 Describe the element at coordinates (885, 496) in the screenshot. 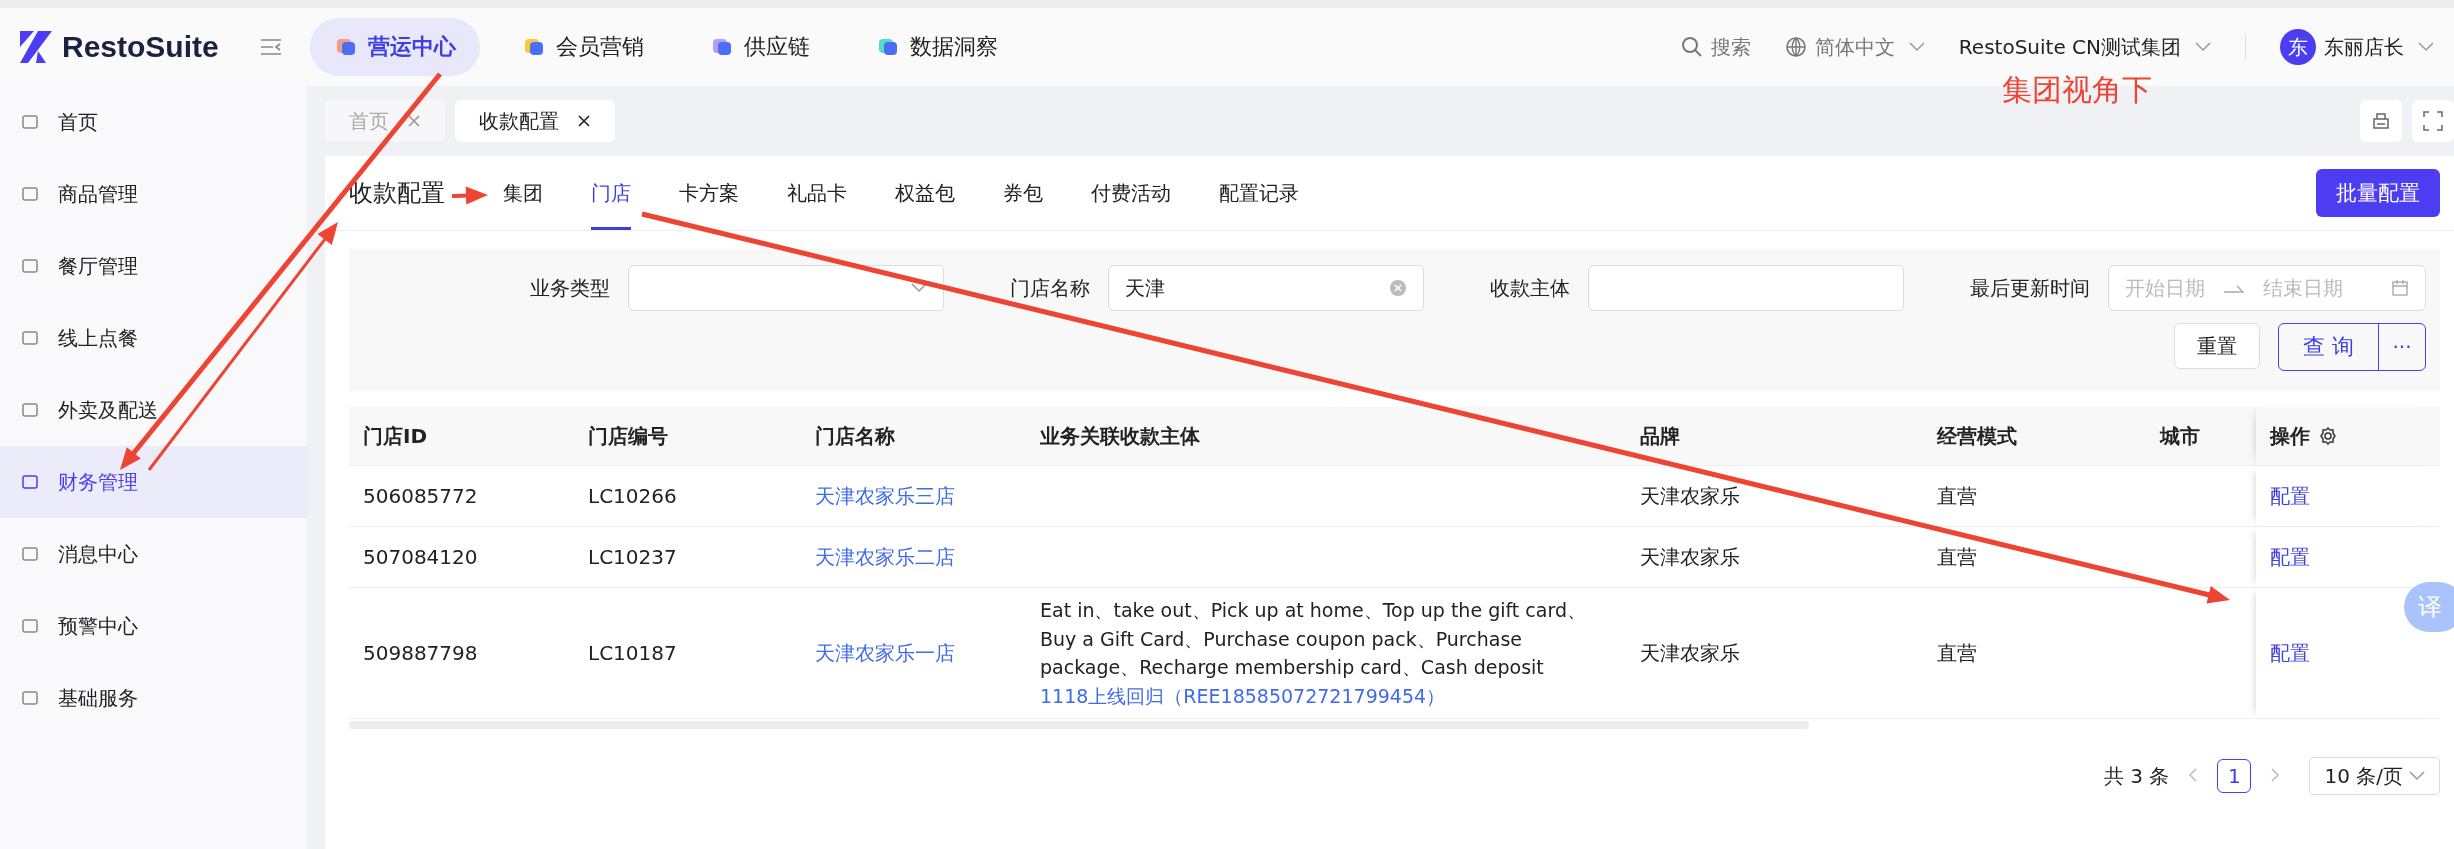

I see `store-name-link: 天津农家乐三店` at that location.